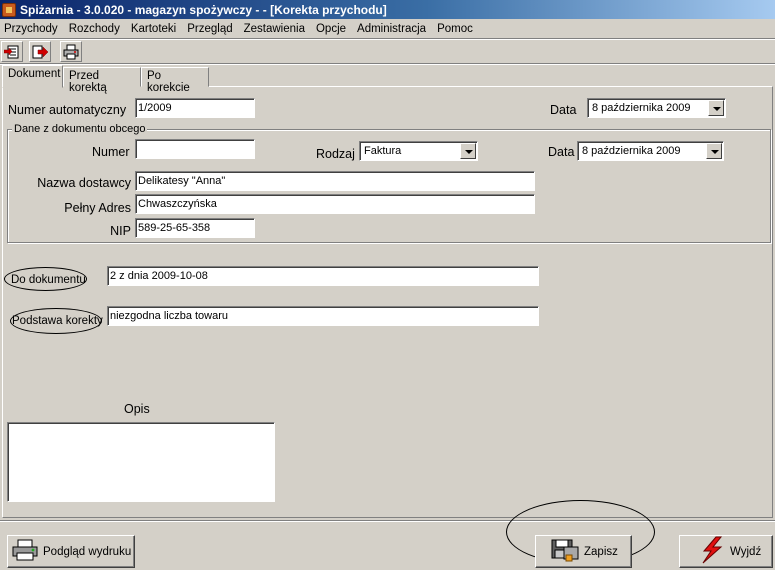 This screenshot has width=775, height=570. I want to click on do-dokumentu-label: Do dokumentu, so click(48, 280).